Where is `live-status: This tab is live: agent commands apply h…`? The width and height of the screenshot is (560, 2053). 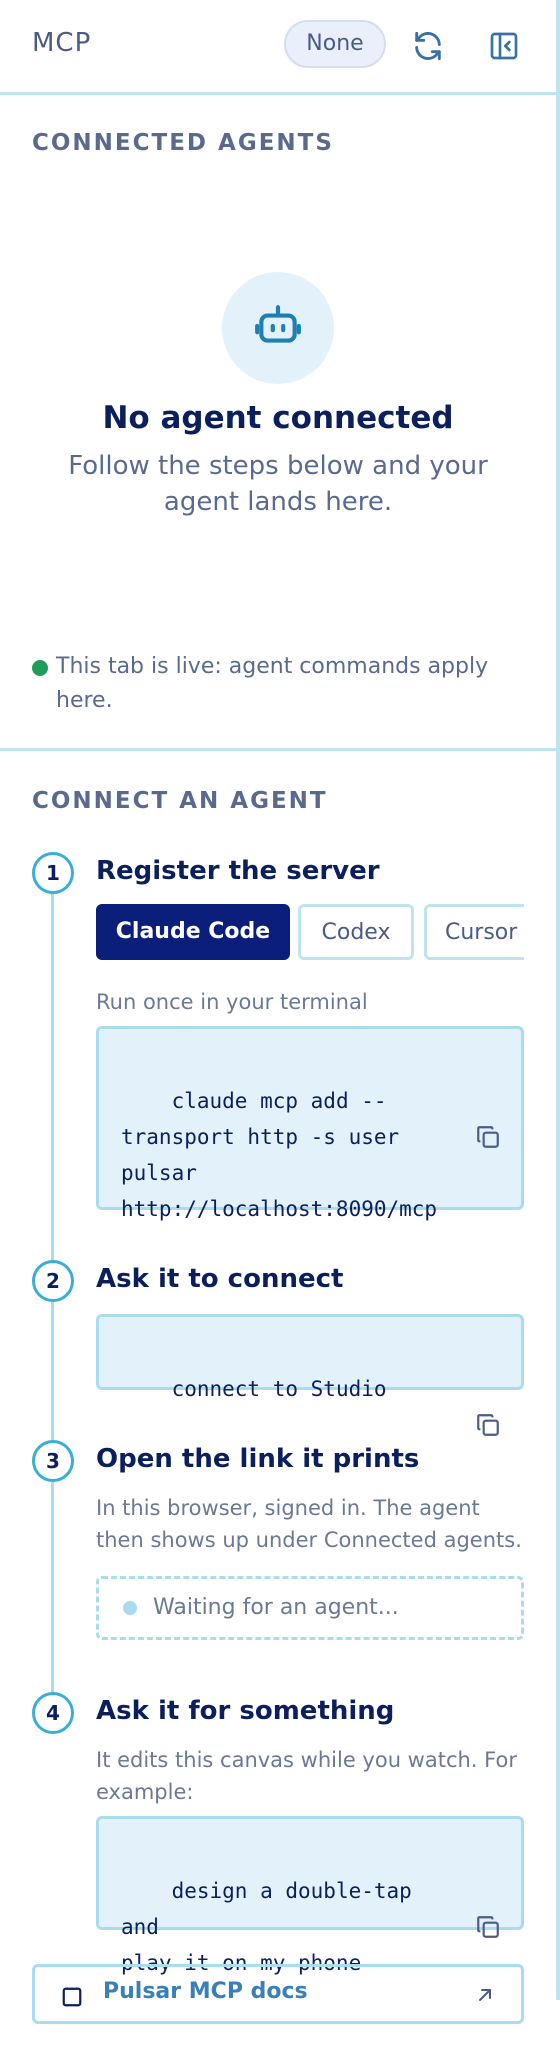 live-status: This tab is live: agent commands apply h… is located at coordinates (284, 684).